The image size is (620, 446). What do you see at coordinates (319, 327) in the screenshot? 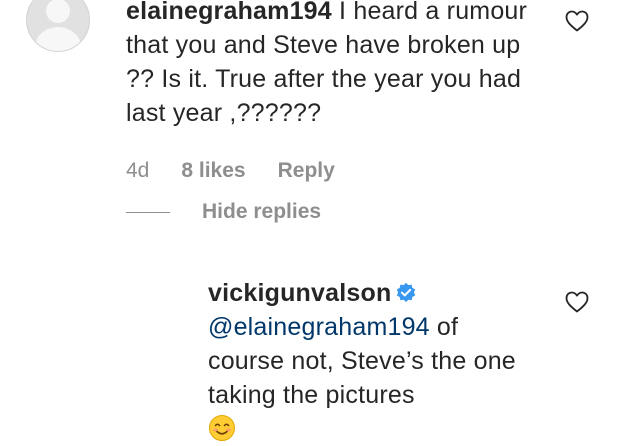
I see `reply-mention: @elainegraham194` at bounding box center [319, 327].